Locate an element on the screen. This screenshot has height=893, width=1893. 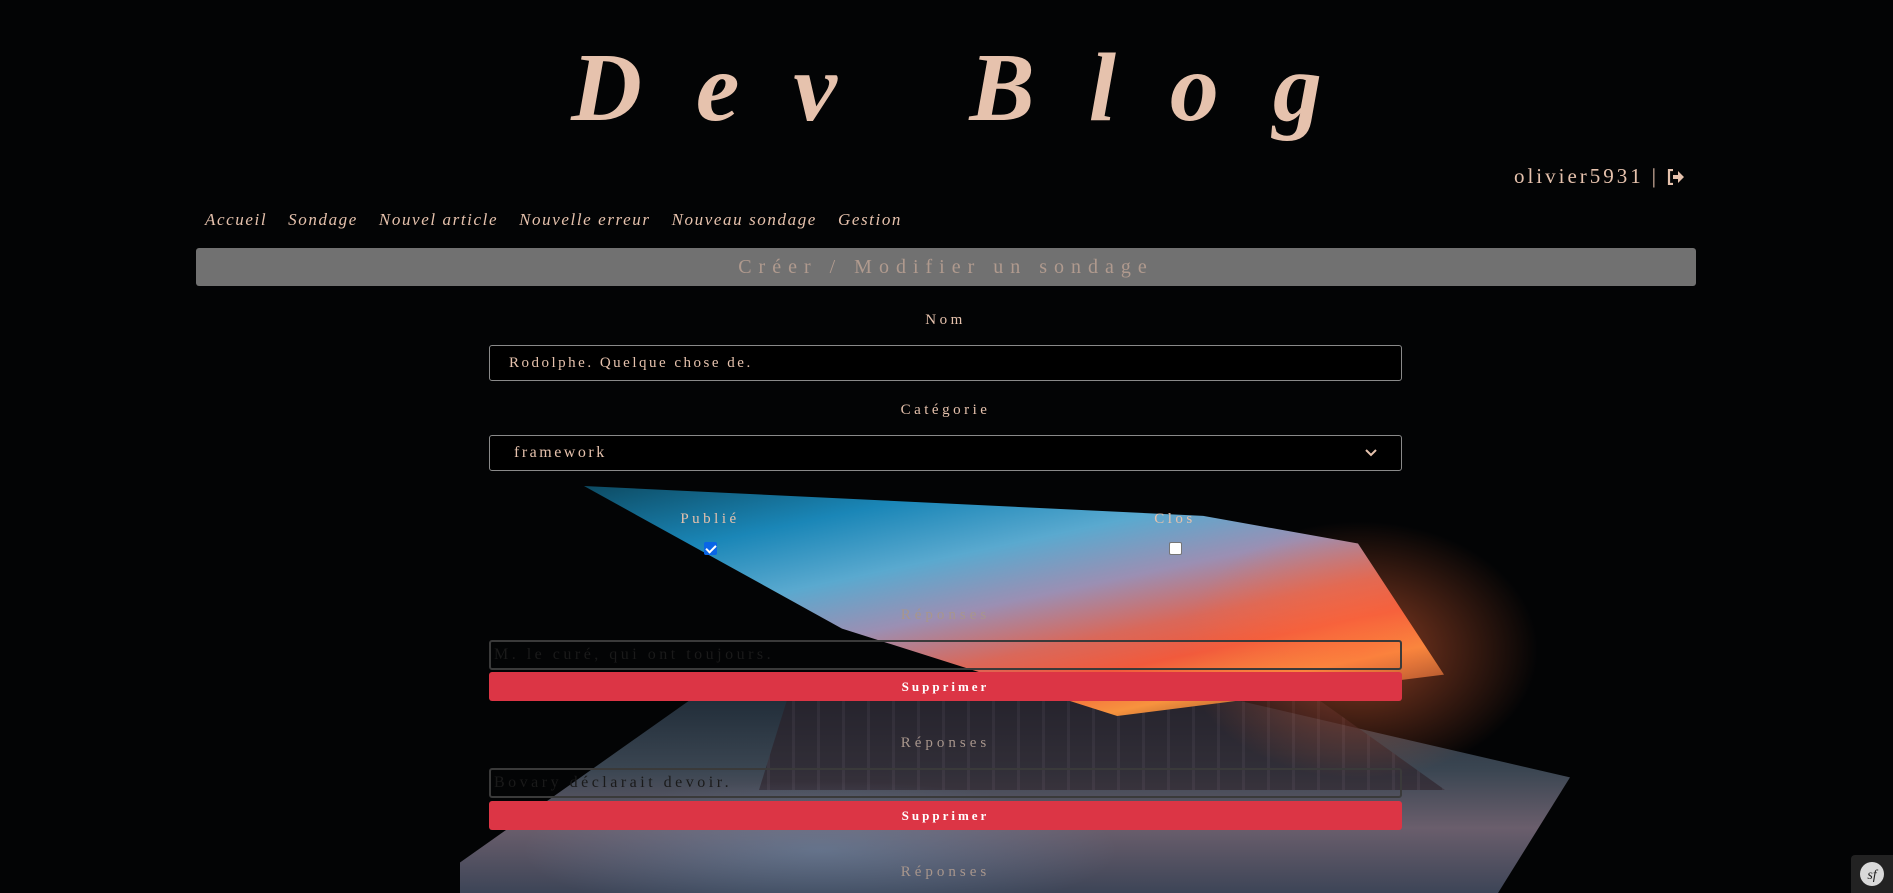
site-title: Dev Blog is located at coordinates (973, 88).